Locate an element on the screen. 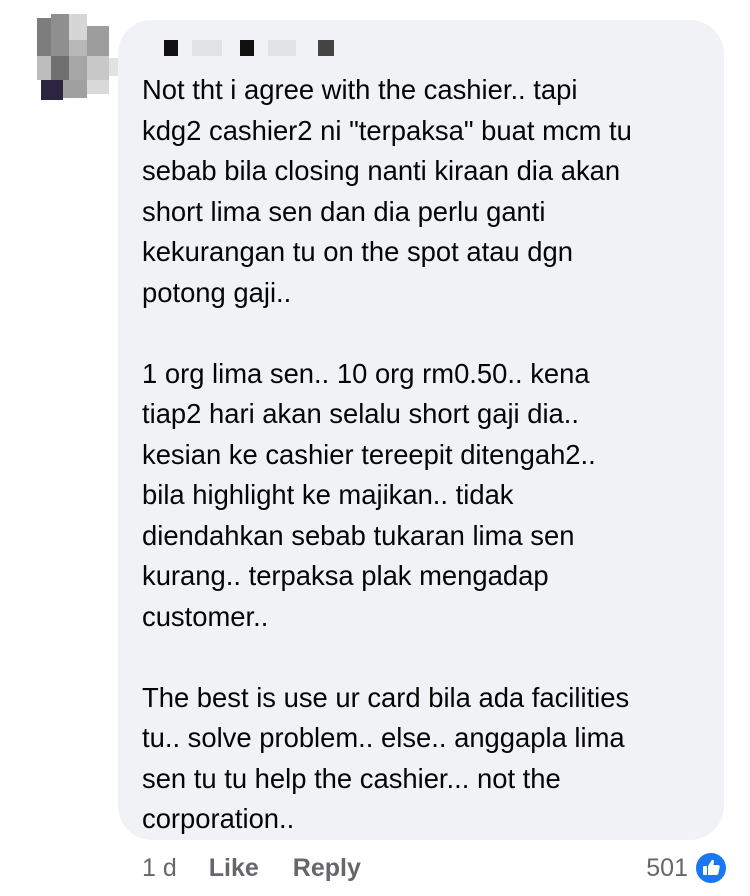 Image resolution: width=750 pixels, height=896 pixels. comment-actions: 1 d Like Reply is located at coordinates (268, 868).